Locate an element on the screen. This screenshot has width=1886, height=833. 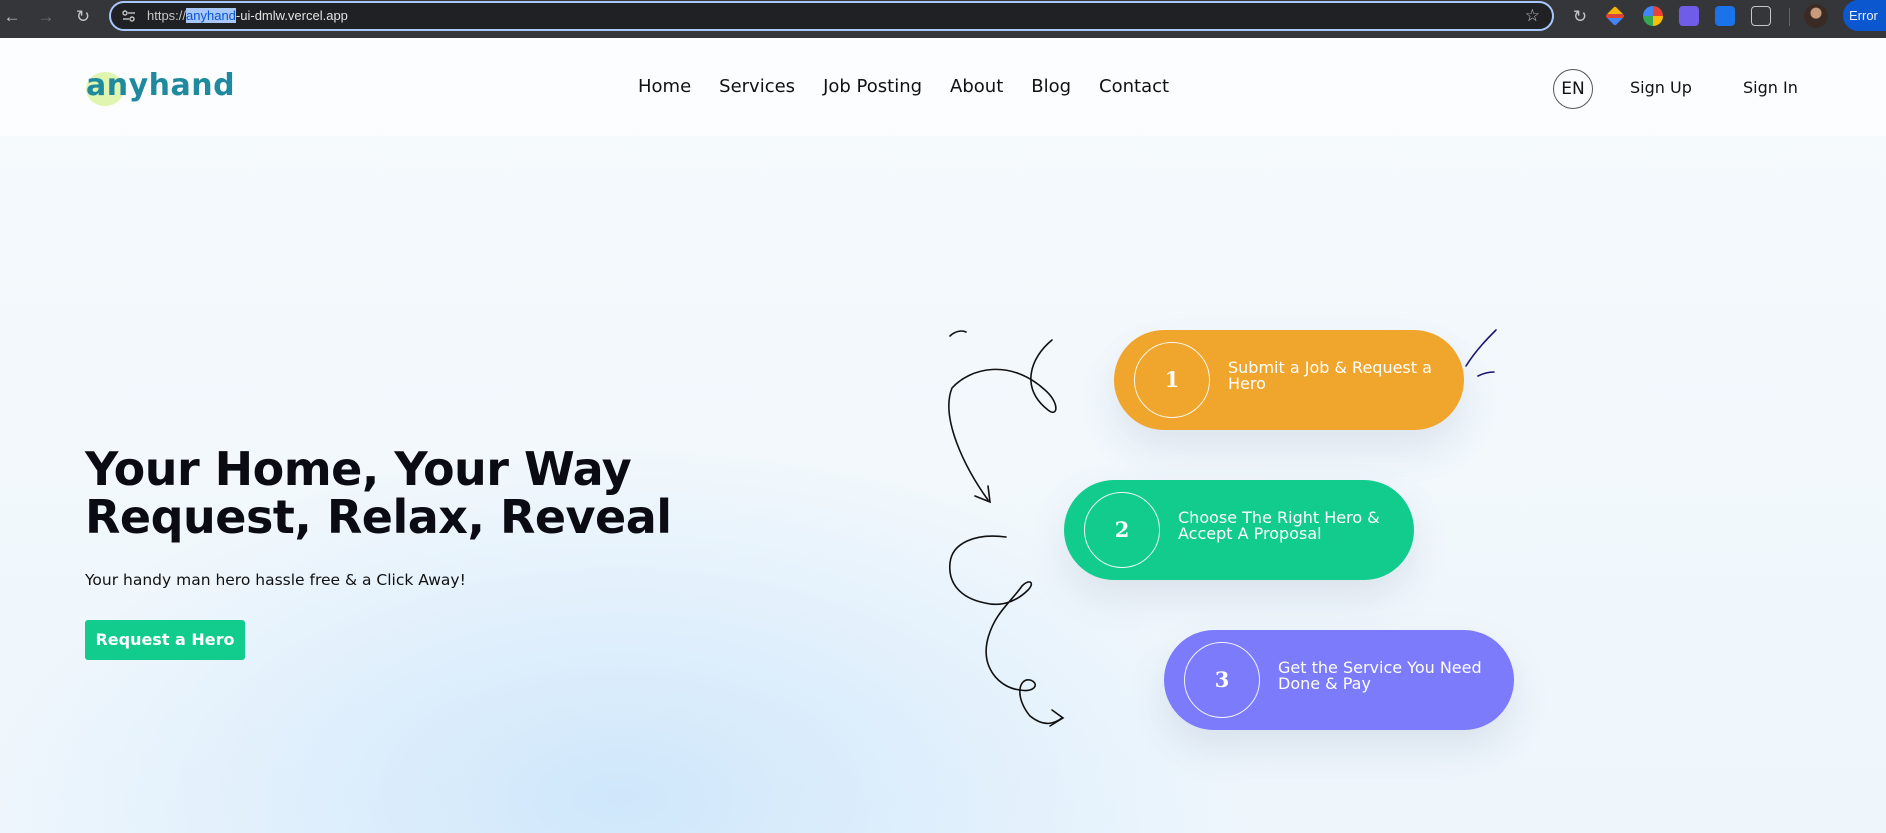
nav-home: Home is located at coordinates (664, 86).